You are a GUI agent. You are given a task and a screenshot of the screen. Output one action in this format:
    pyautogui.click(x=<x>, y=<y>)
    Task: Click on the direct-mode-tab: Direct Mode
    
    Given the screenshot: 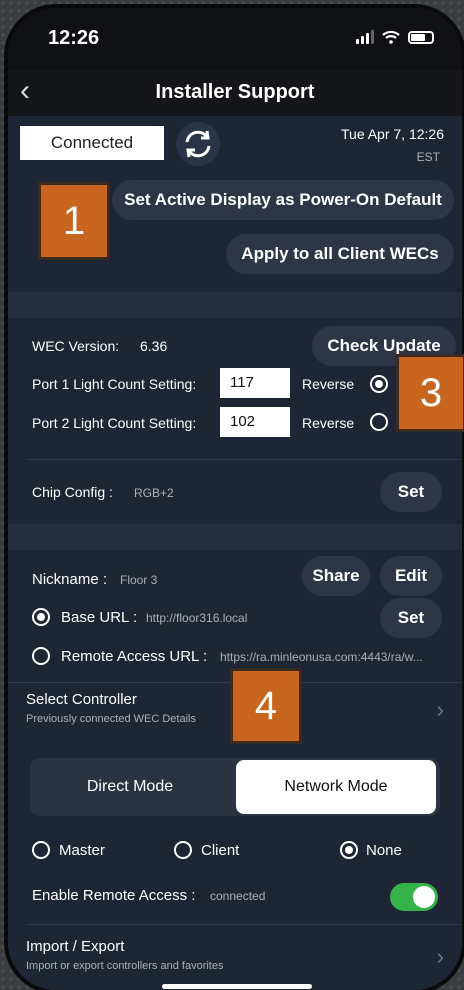 What is the action you would take?
    pyautogui.click(x=130, y=787)
    